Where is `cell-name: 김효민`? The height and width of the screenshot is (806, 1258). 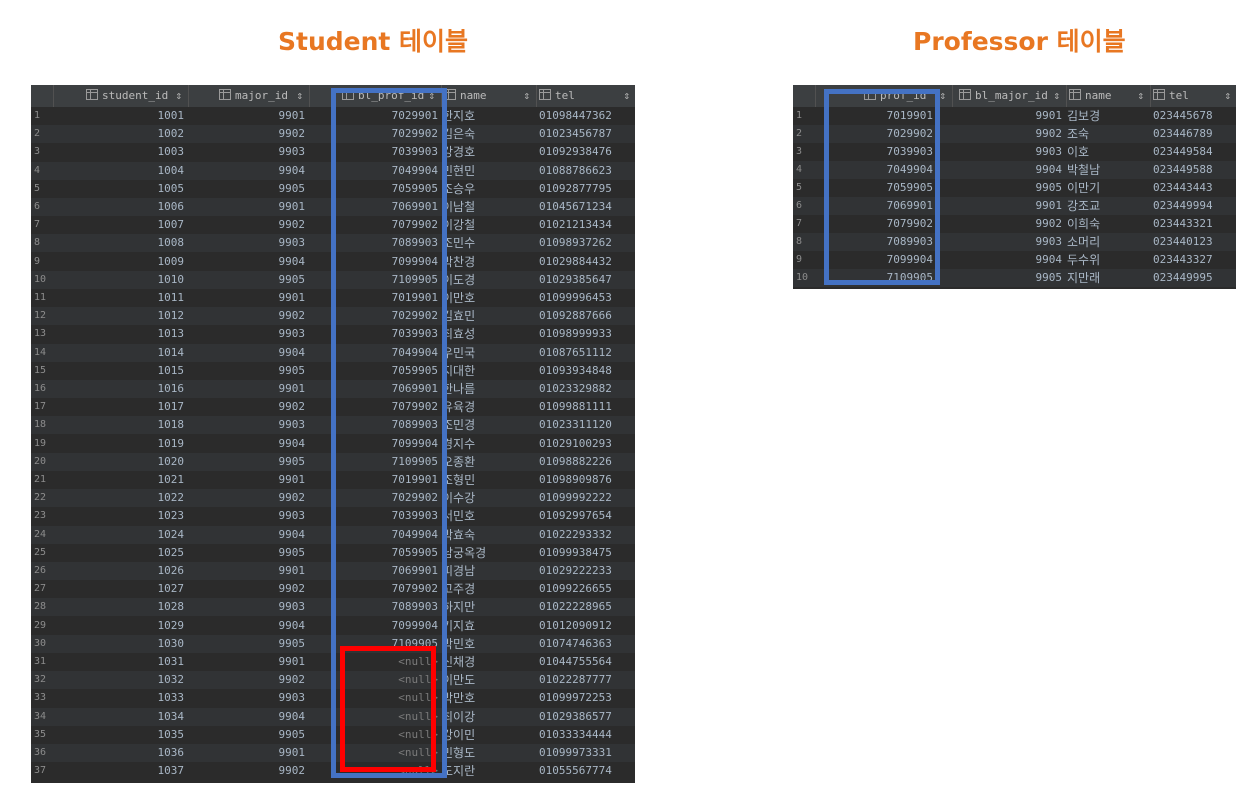 cell-name: 김효민 is located at coordinates (488, 316).